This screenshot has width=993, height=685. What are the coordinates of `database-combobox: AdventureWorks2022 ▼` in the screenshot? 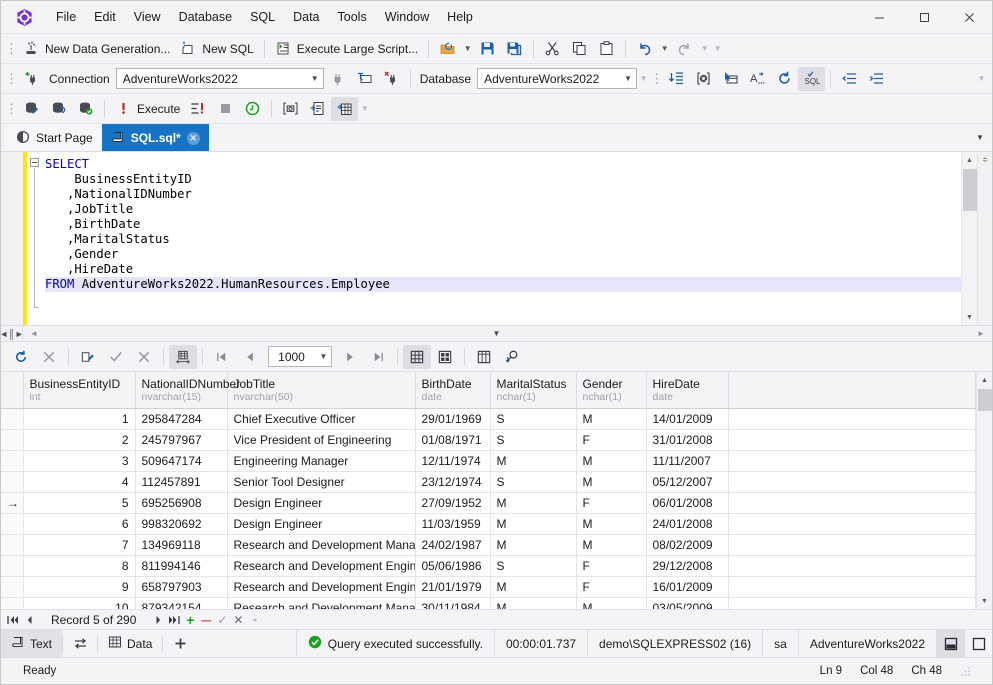 It's located at (557, 78).